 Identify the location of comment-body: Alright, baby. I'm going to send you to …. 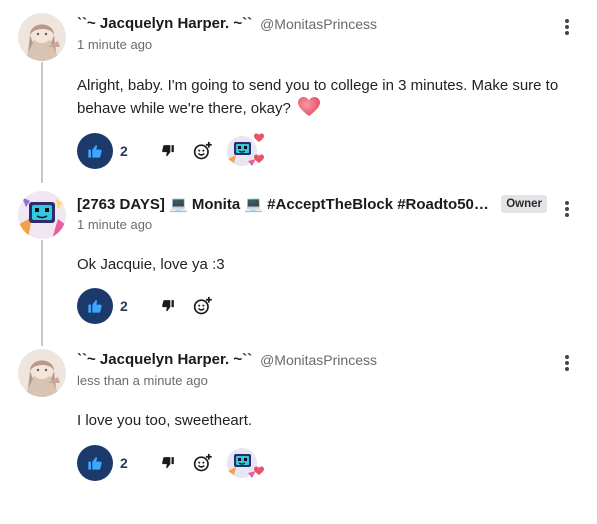
(322, 97).